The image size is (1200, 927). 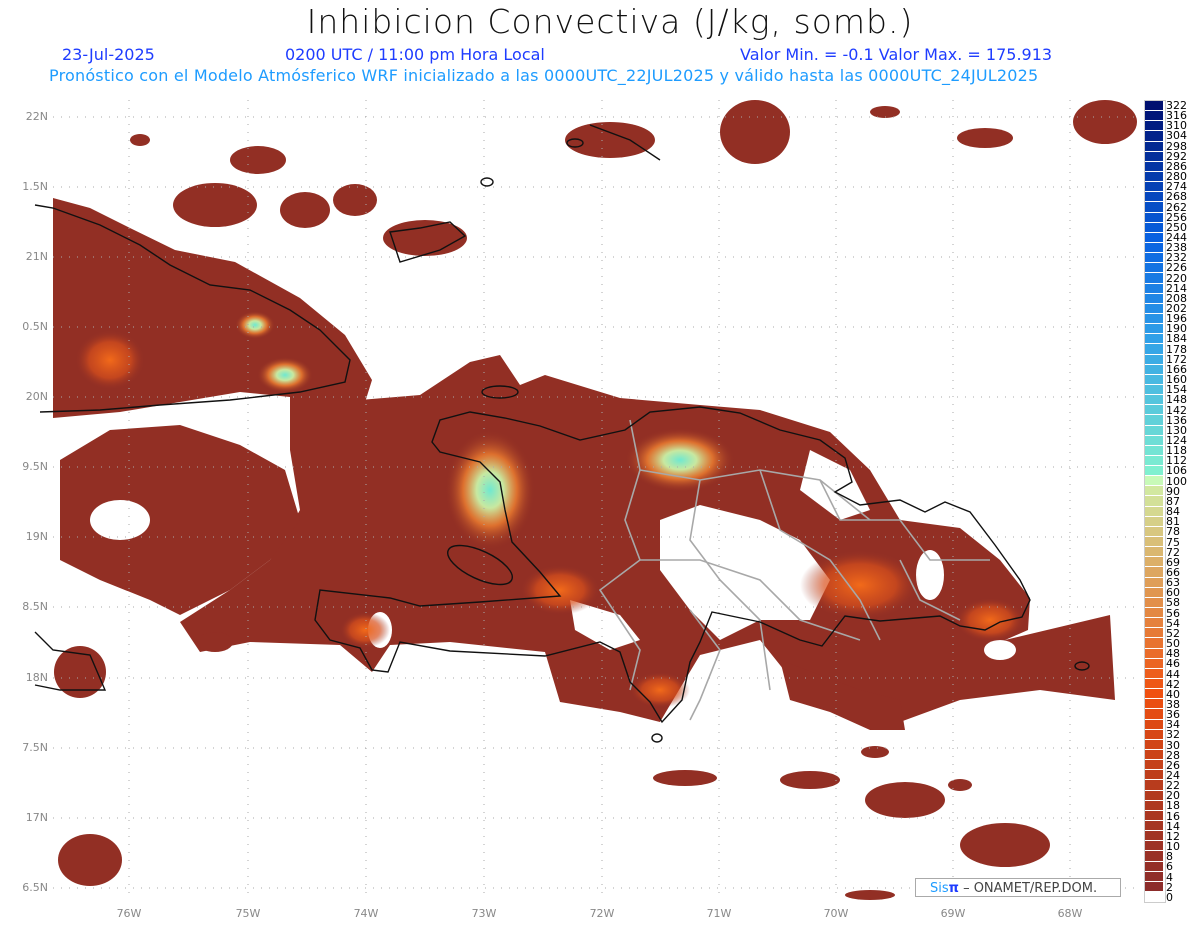 I want to click on colorbar-label: 14, so click(x=1173, y=826).